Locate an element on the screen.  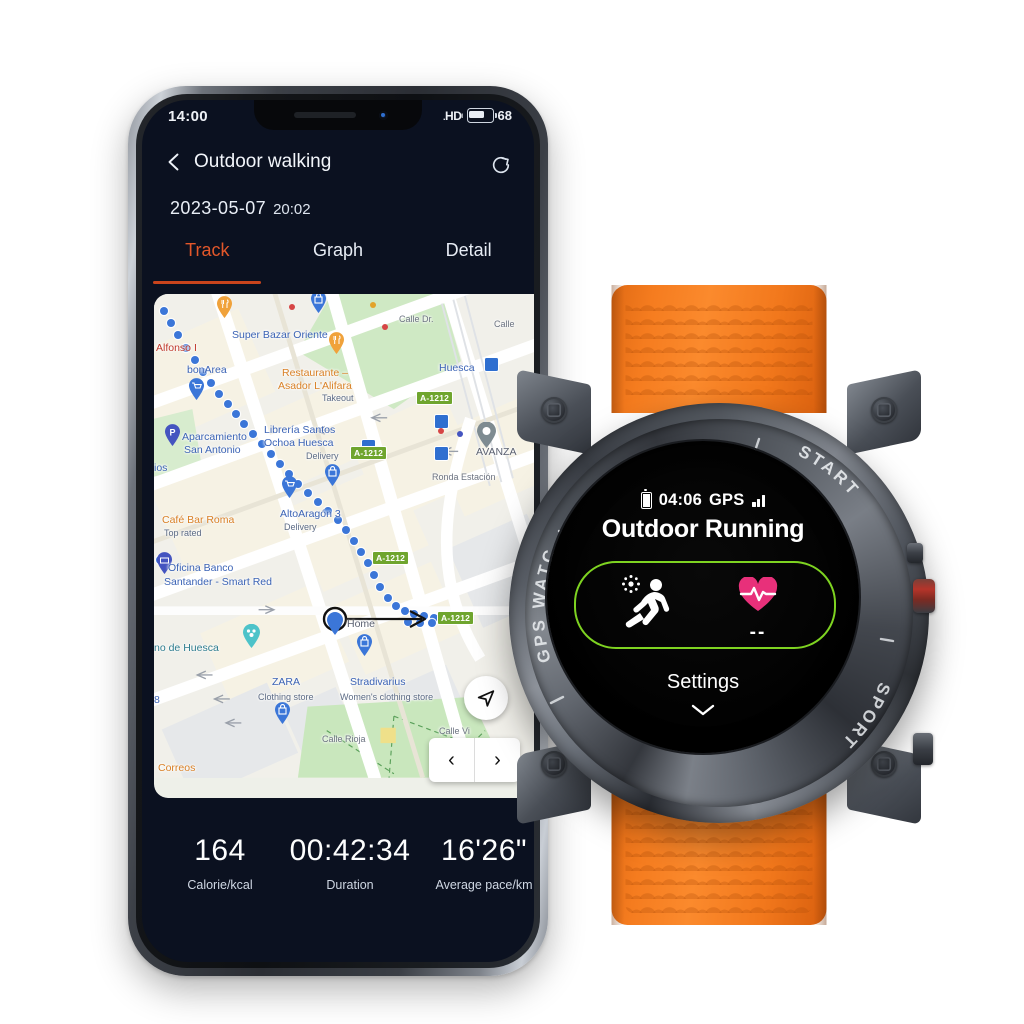
stat-duration-label: Duration is located at coordinates (350, 885).